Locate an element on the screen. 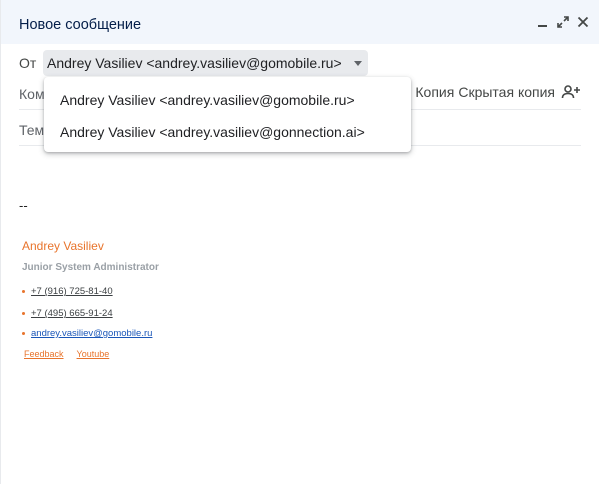 The image size is (599, 484). signature-youtube-link: Youtube is located at coordinates (93, 354).